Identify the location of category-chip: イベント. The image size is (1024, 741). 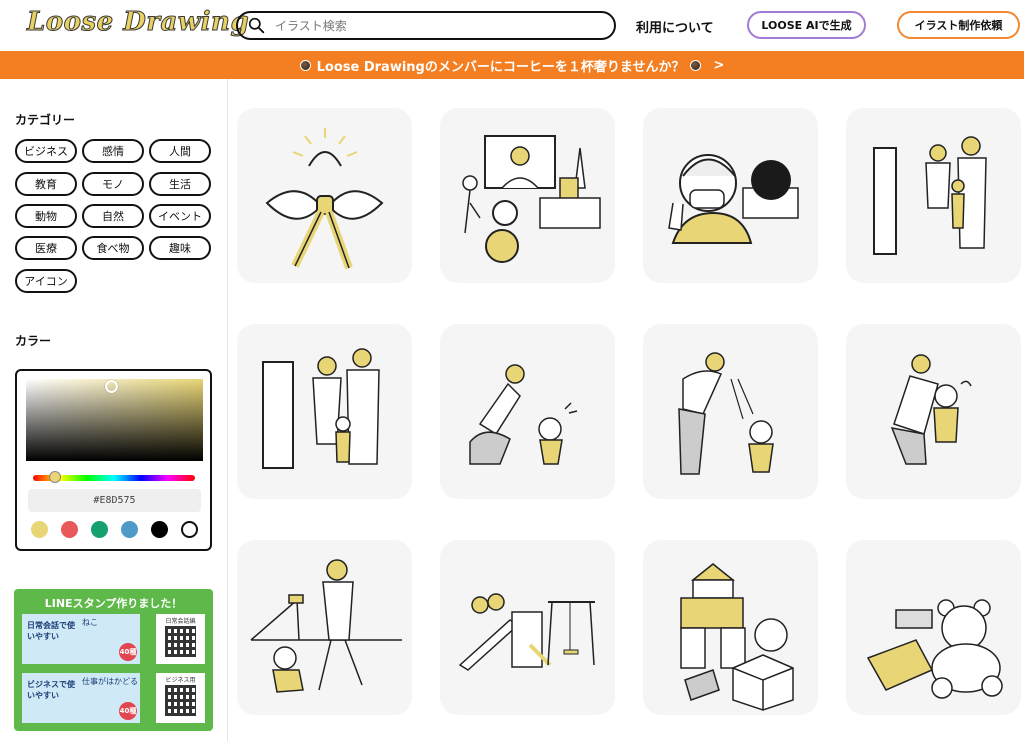
(180, 216).